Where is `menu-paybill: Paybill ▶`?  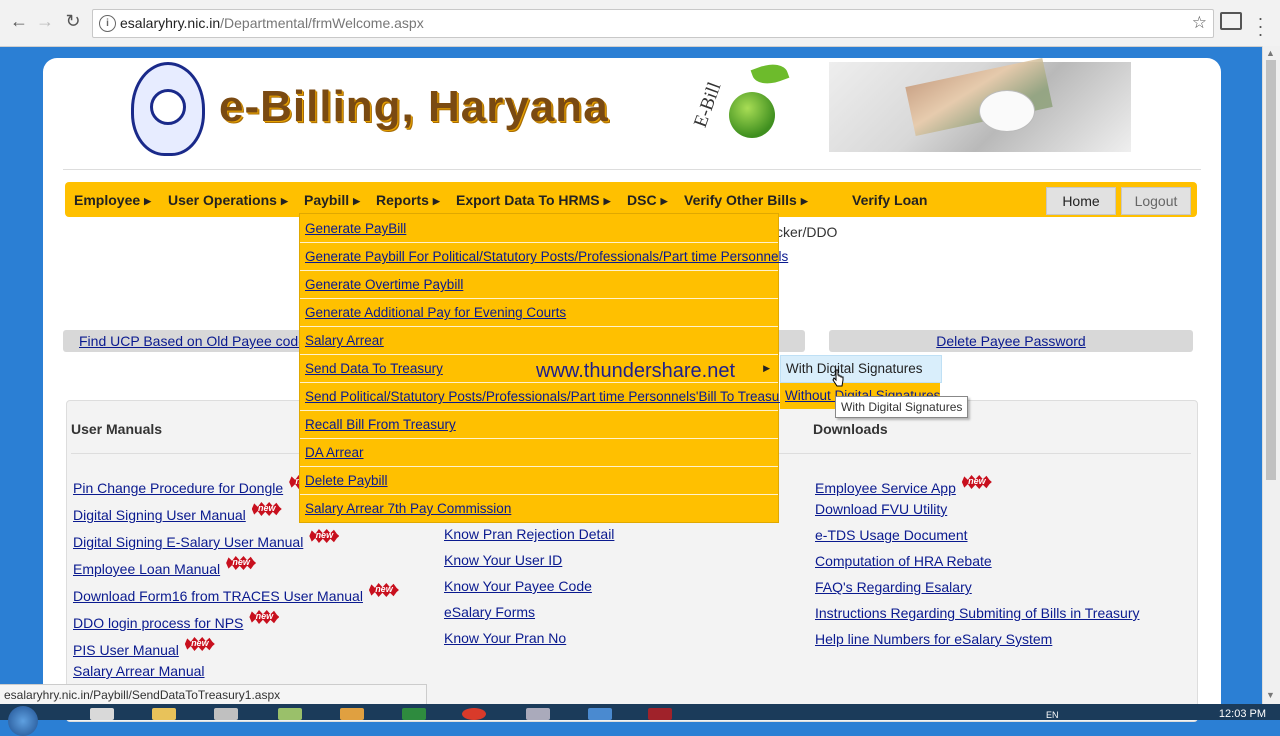 menu-paybill: Paybill ▶ is located at coordinates (332, 200).